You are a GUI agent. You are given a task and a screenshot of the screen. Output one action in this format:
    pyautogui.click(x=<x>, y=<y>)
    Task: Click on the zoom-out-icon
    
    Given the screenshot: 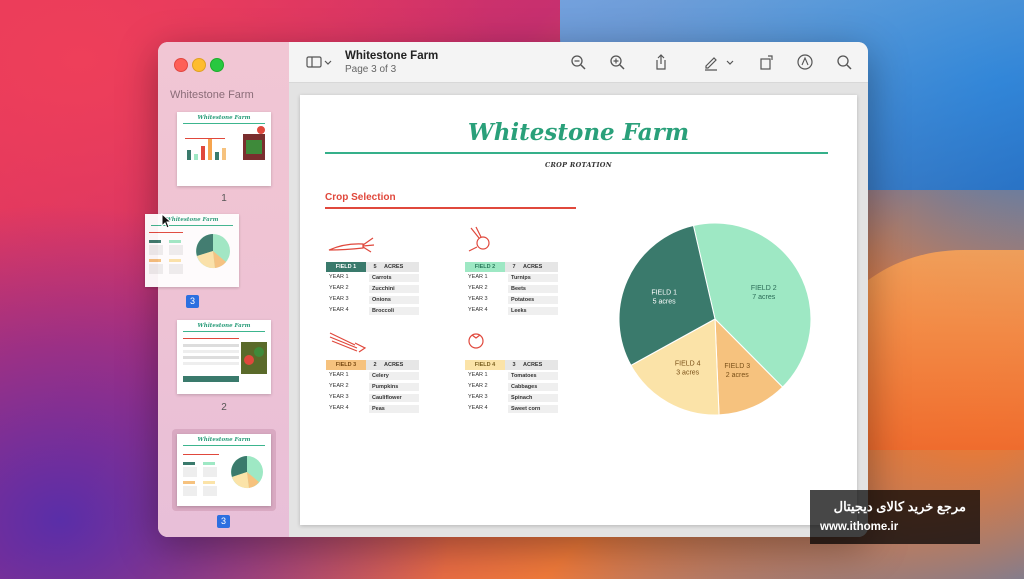 What is the action you would take?
    pyautogui.click(x=578, y=62)
    